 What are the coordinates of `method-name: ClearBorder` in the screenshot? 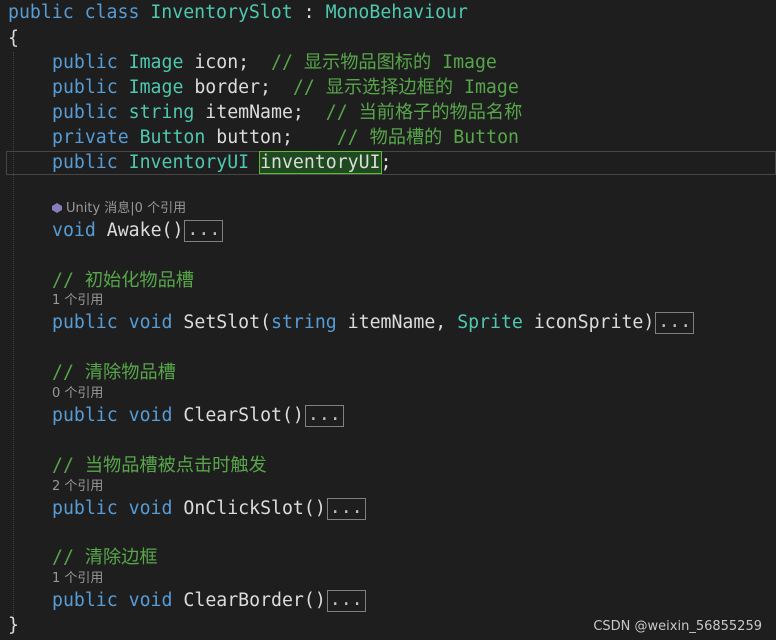 It's located at (243, 600).